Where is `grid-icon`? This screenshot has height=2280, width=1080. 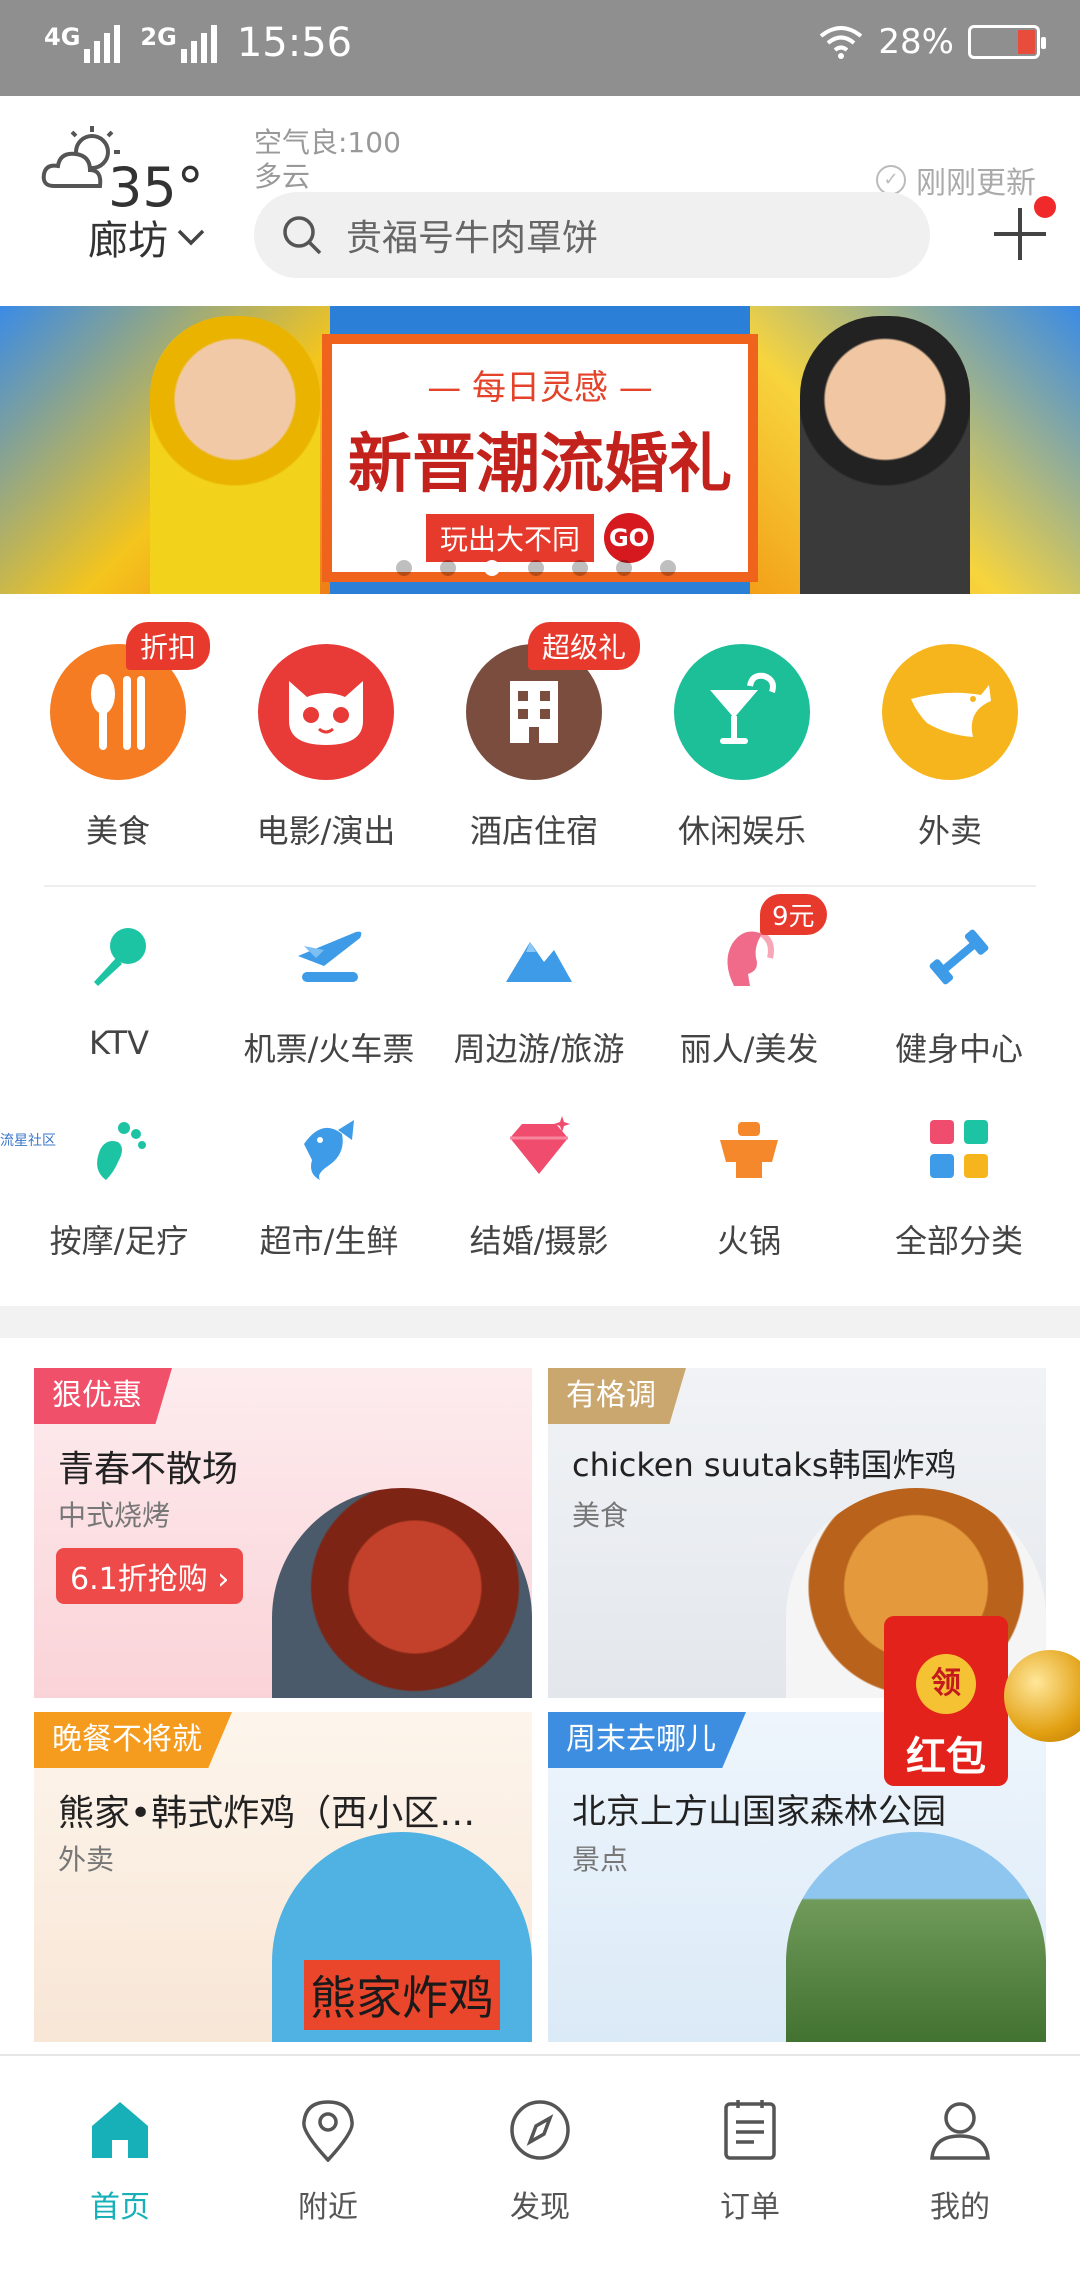
grid-icon is located at coordinates (959, 1149).